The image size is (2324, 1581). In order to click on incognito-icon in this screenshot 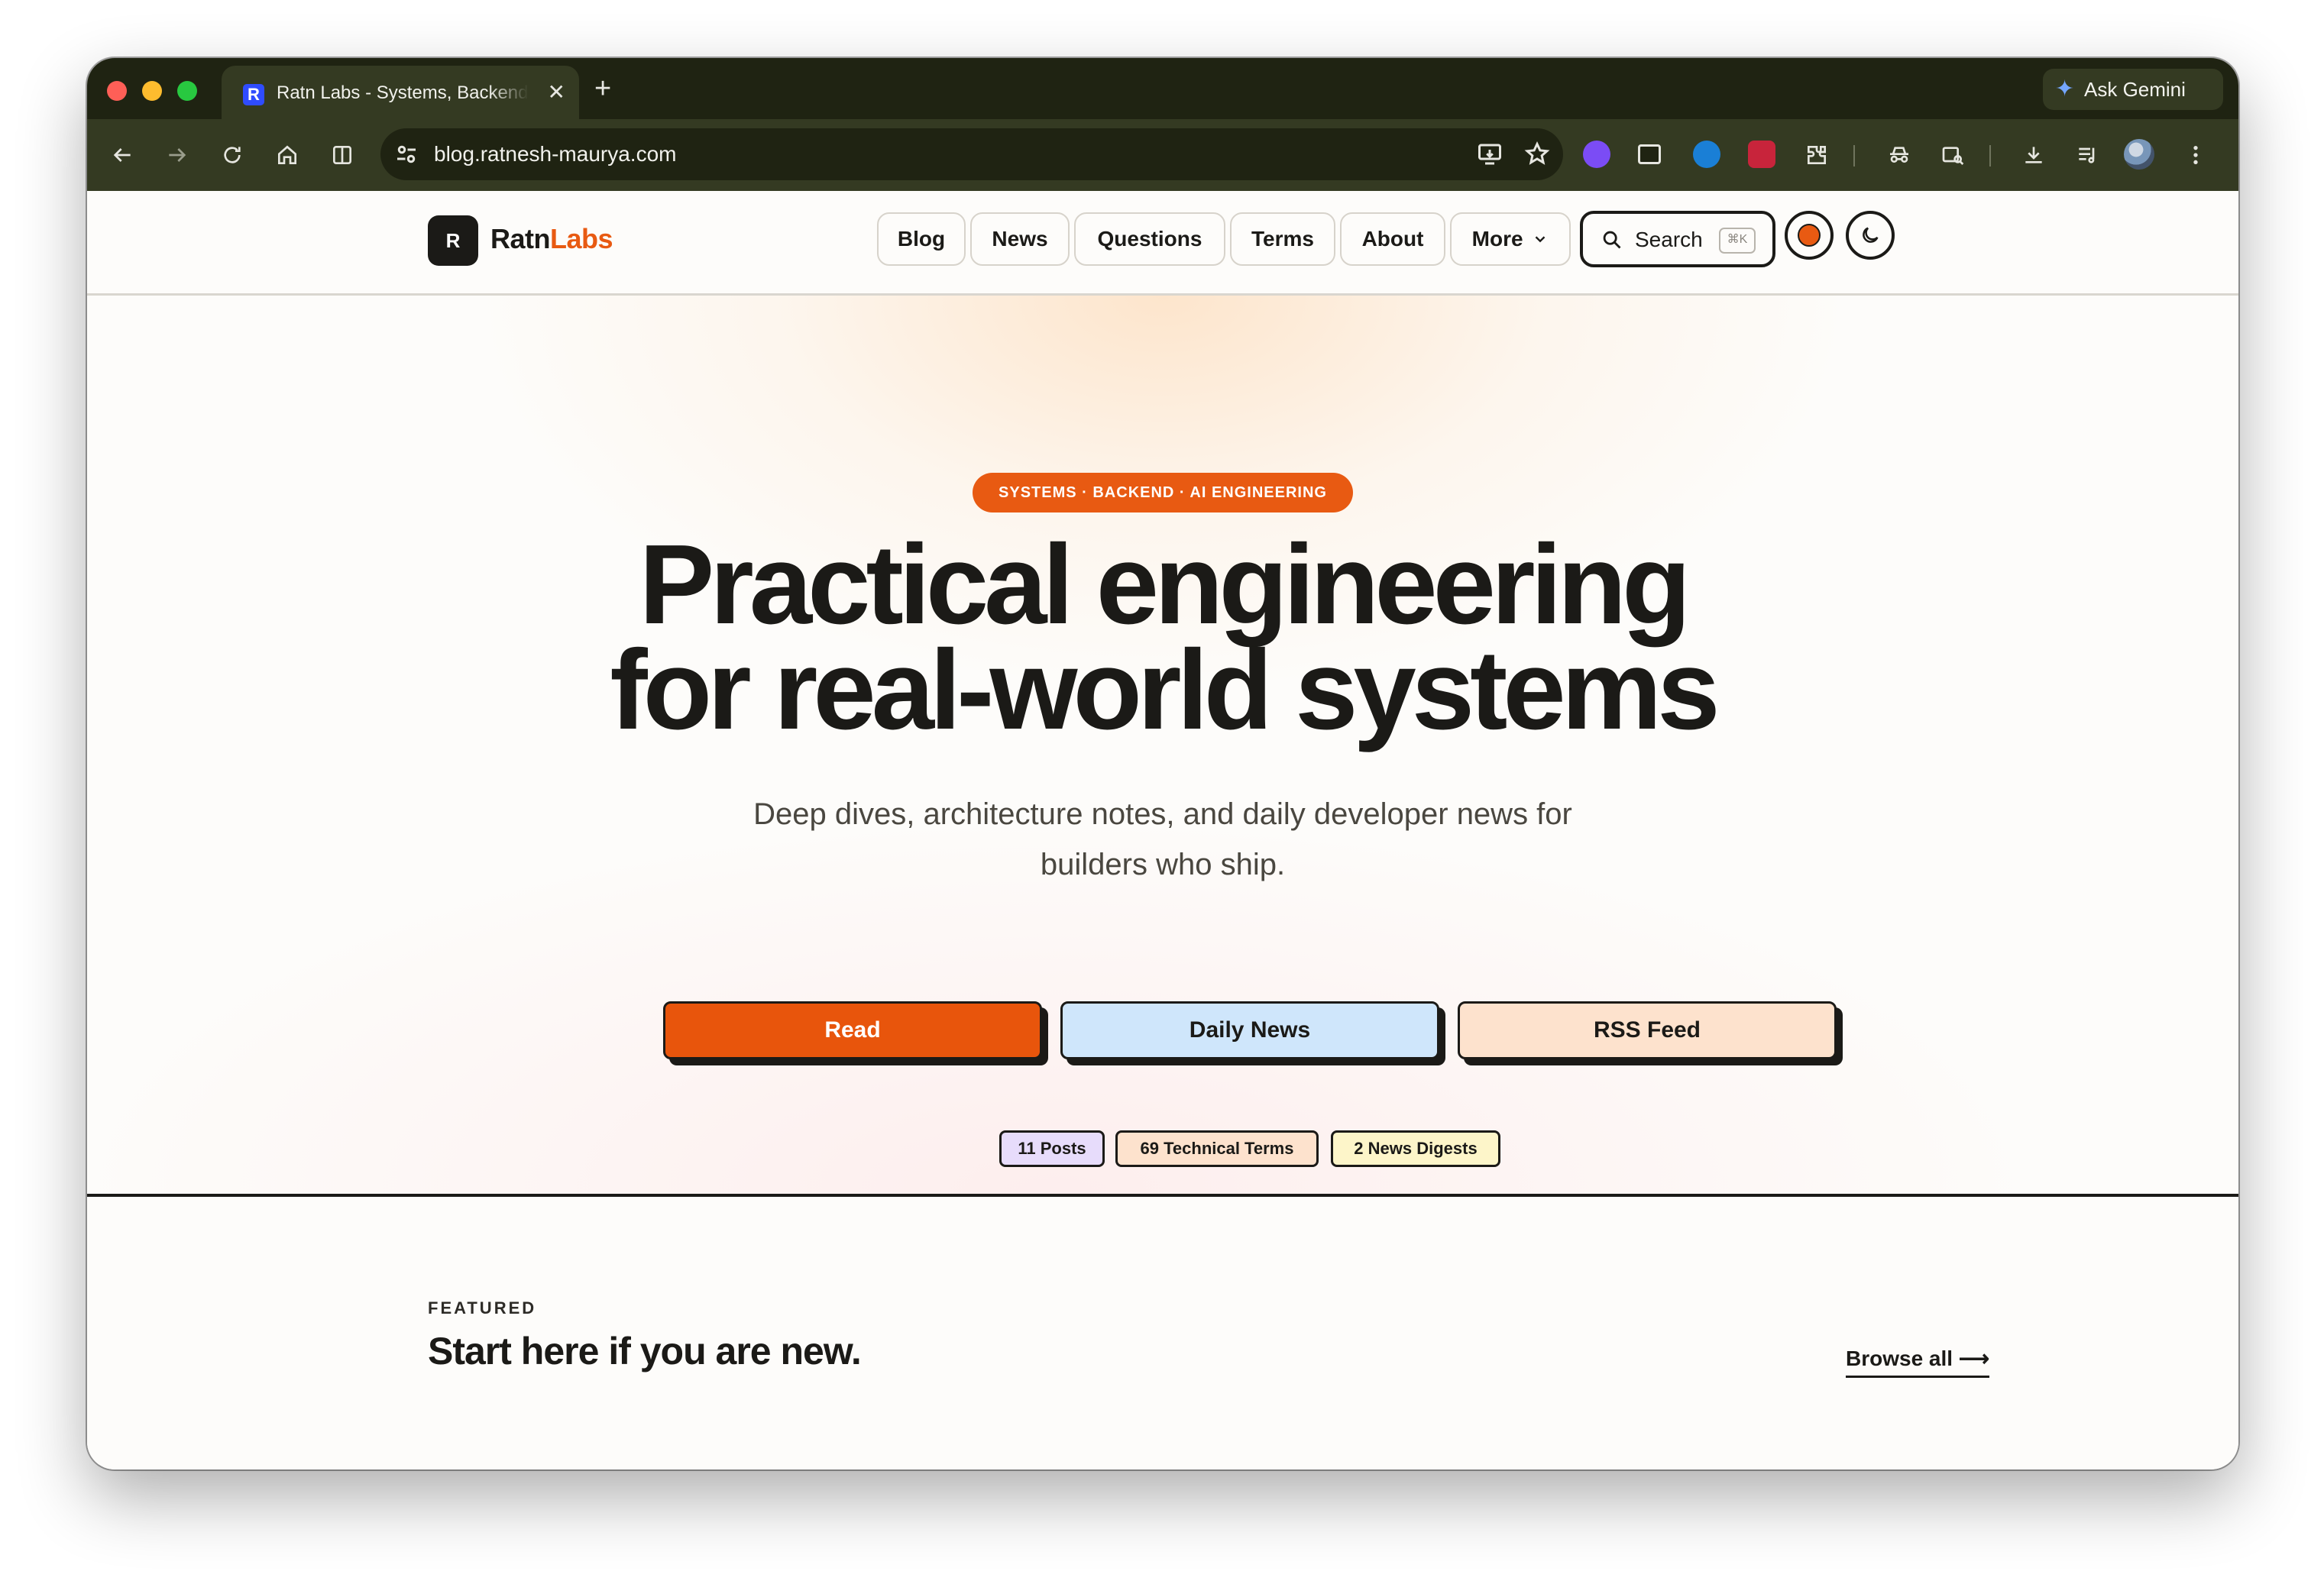, I will do `click(1899, 155)`.